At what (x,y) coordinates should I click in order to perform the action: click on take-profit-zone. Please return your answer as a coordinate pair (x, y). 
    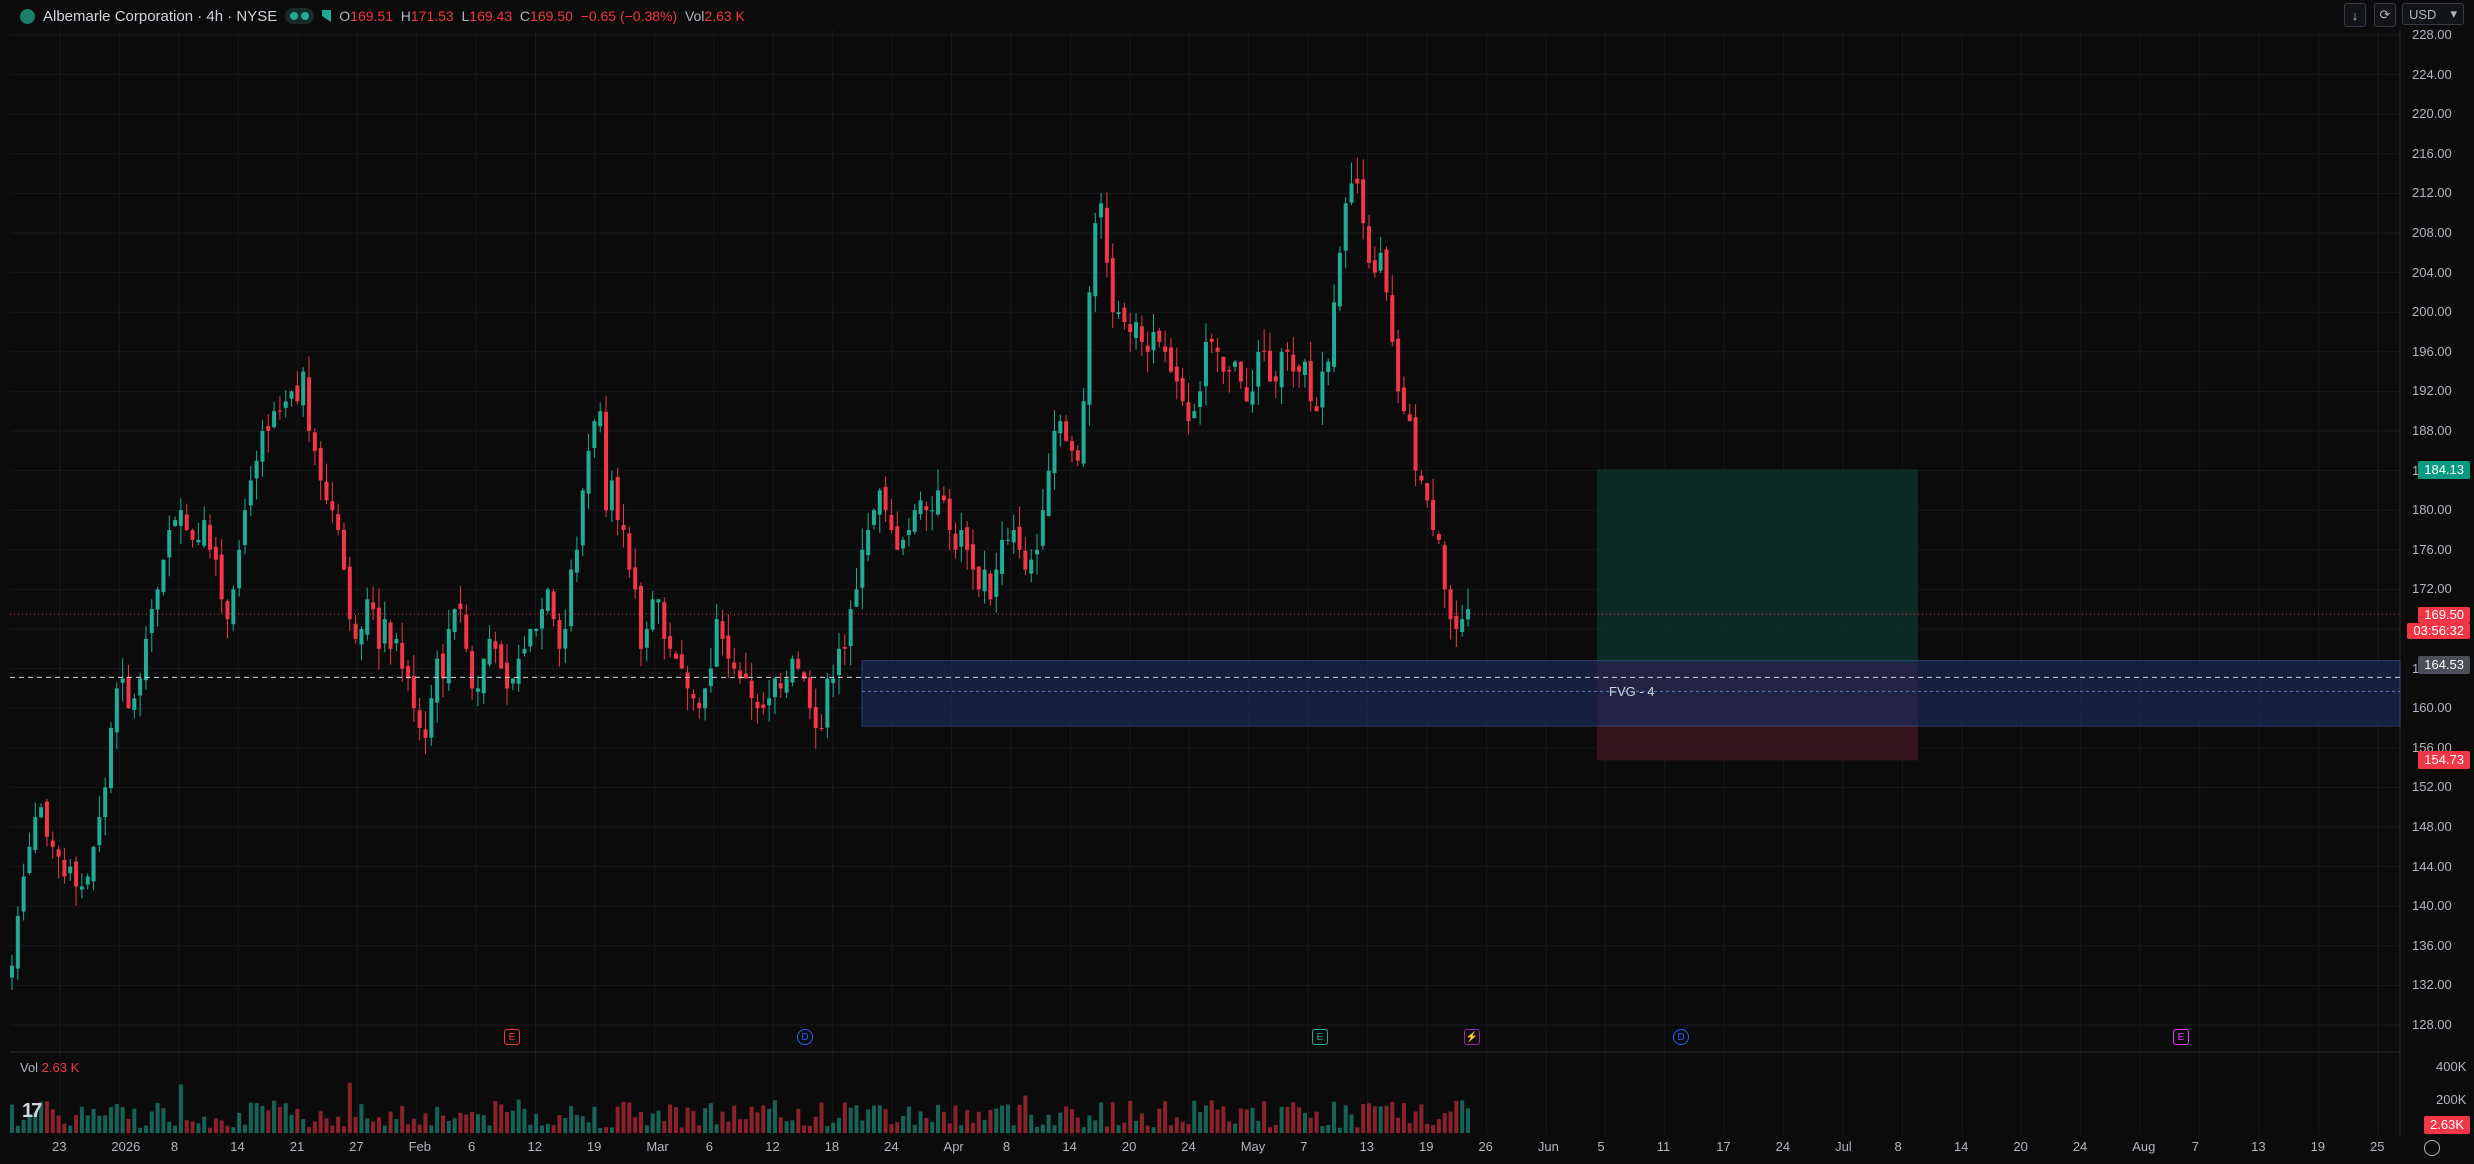
    Looking at the image, I should click on (1757, 566).